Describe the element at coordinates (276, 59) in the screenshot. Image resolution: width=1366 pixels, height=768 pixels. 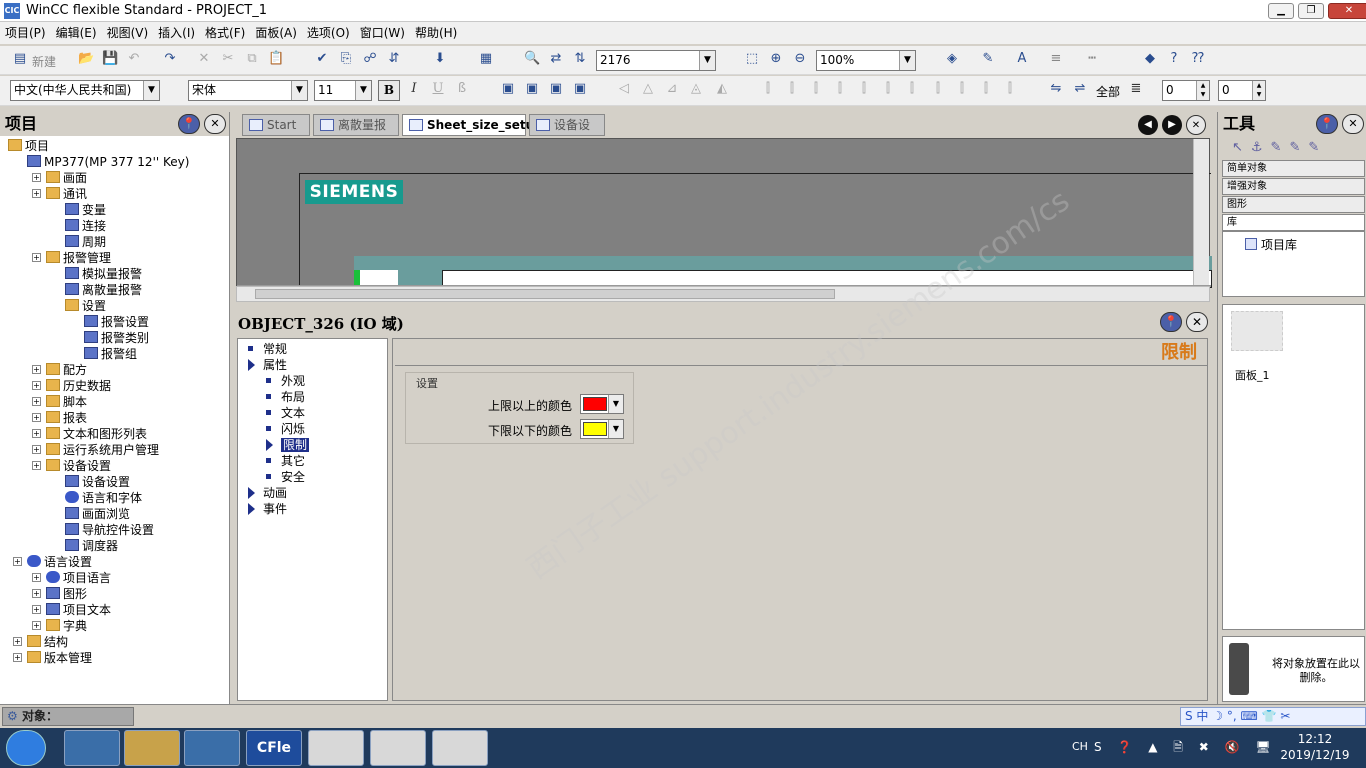
I see `paste-icon: 📋` at that location.